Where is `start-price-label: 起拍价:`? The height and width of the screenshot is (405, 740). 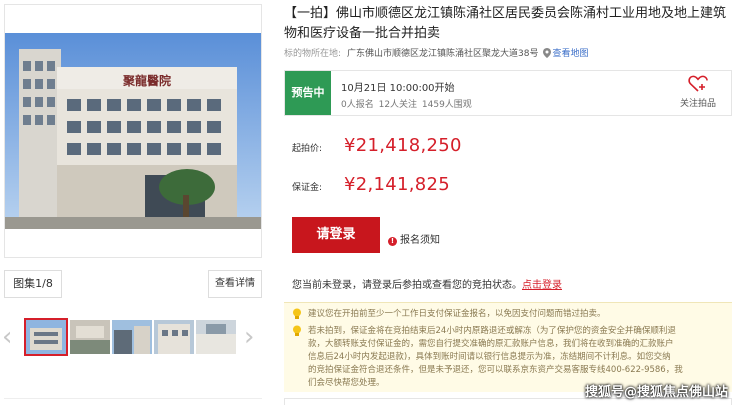 start-price-label: 起拍价: is located at coordinates (307, 149).